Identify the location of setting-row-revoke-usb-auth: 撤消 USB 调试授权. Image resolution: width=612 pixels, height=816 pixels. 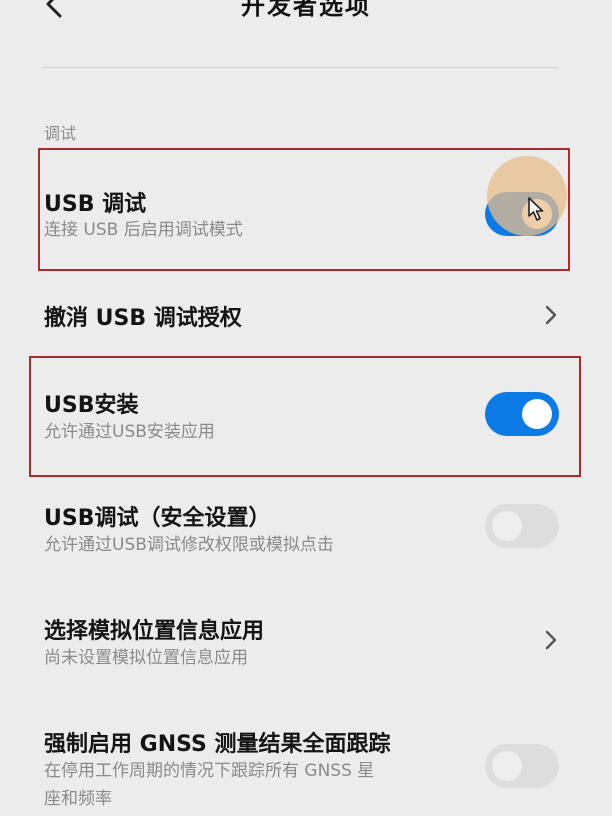
(306, 315).